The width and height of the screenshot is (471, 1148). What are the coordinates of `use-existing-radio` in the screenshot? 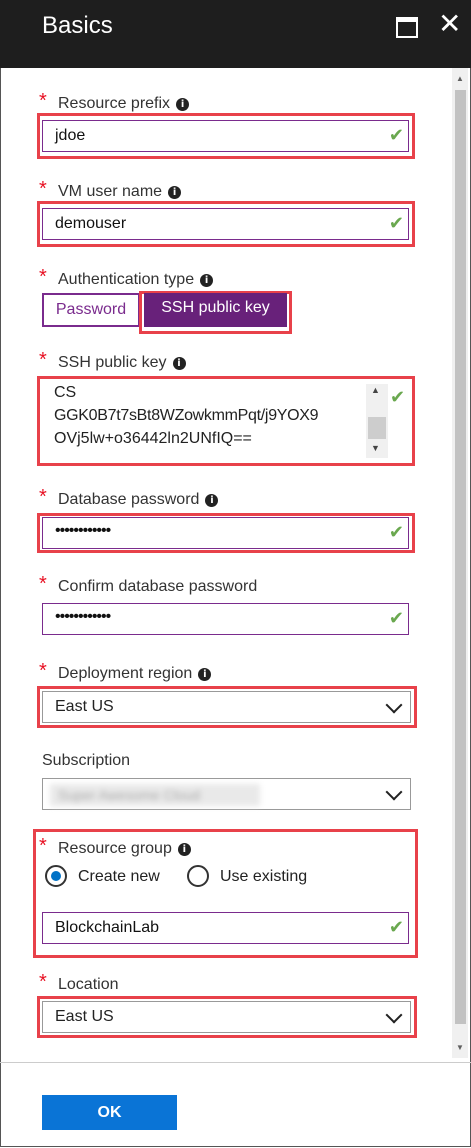 It's located at (198, 876).